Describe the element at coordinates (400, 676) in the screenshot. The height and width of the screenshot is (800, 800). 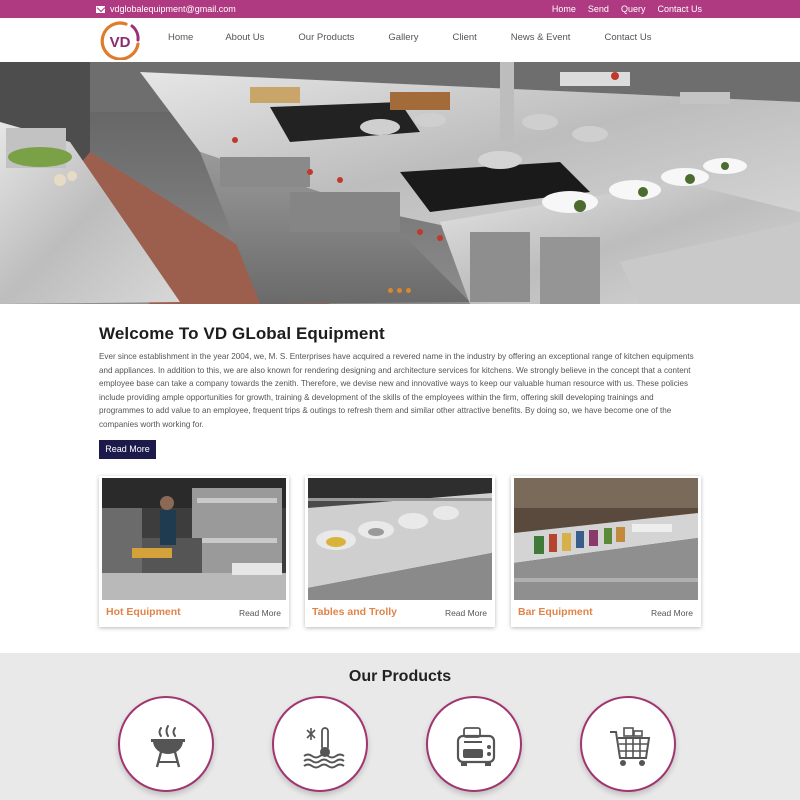
I see `products-title: Our Products` at that location.